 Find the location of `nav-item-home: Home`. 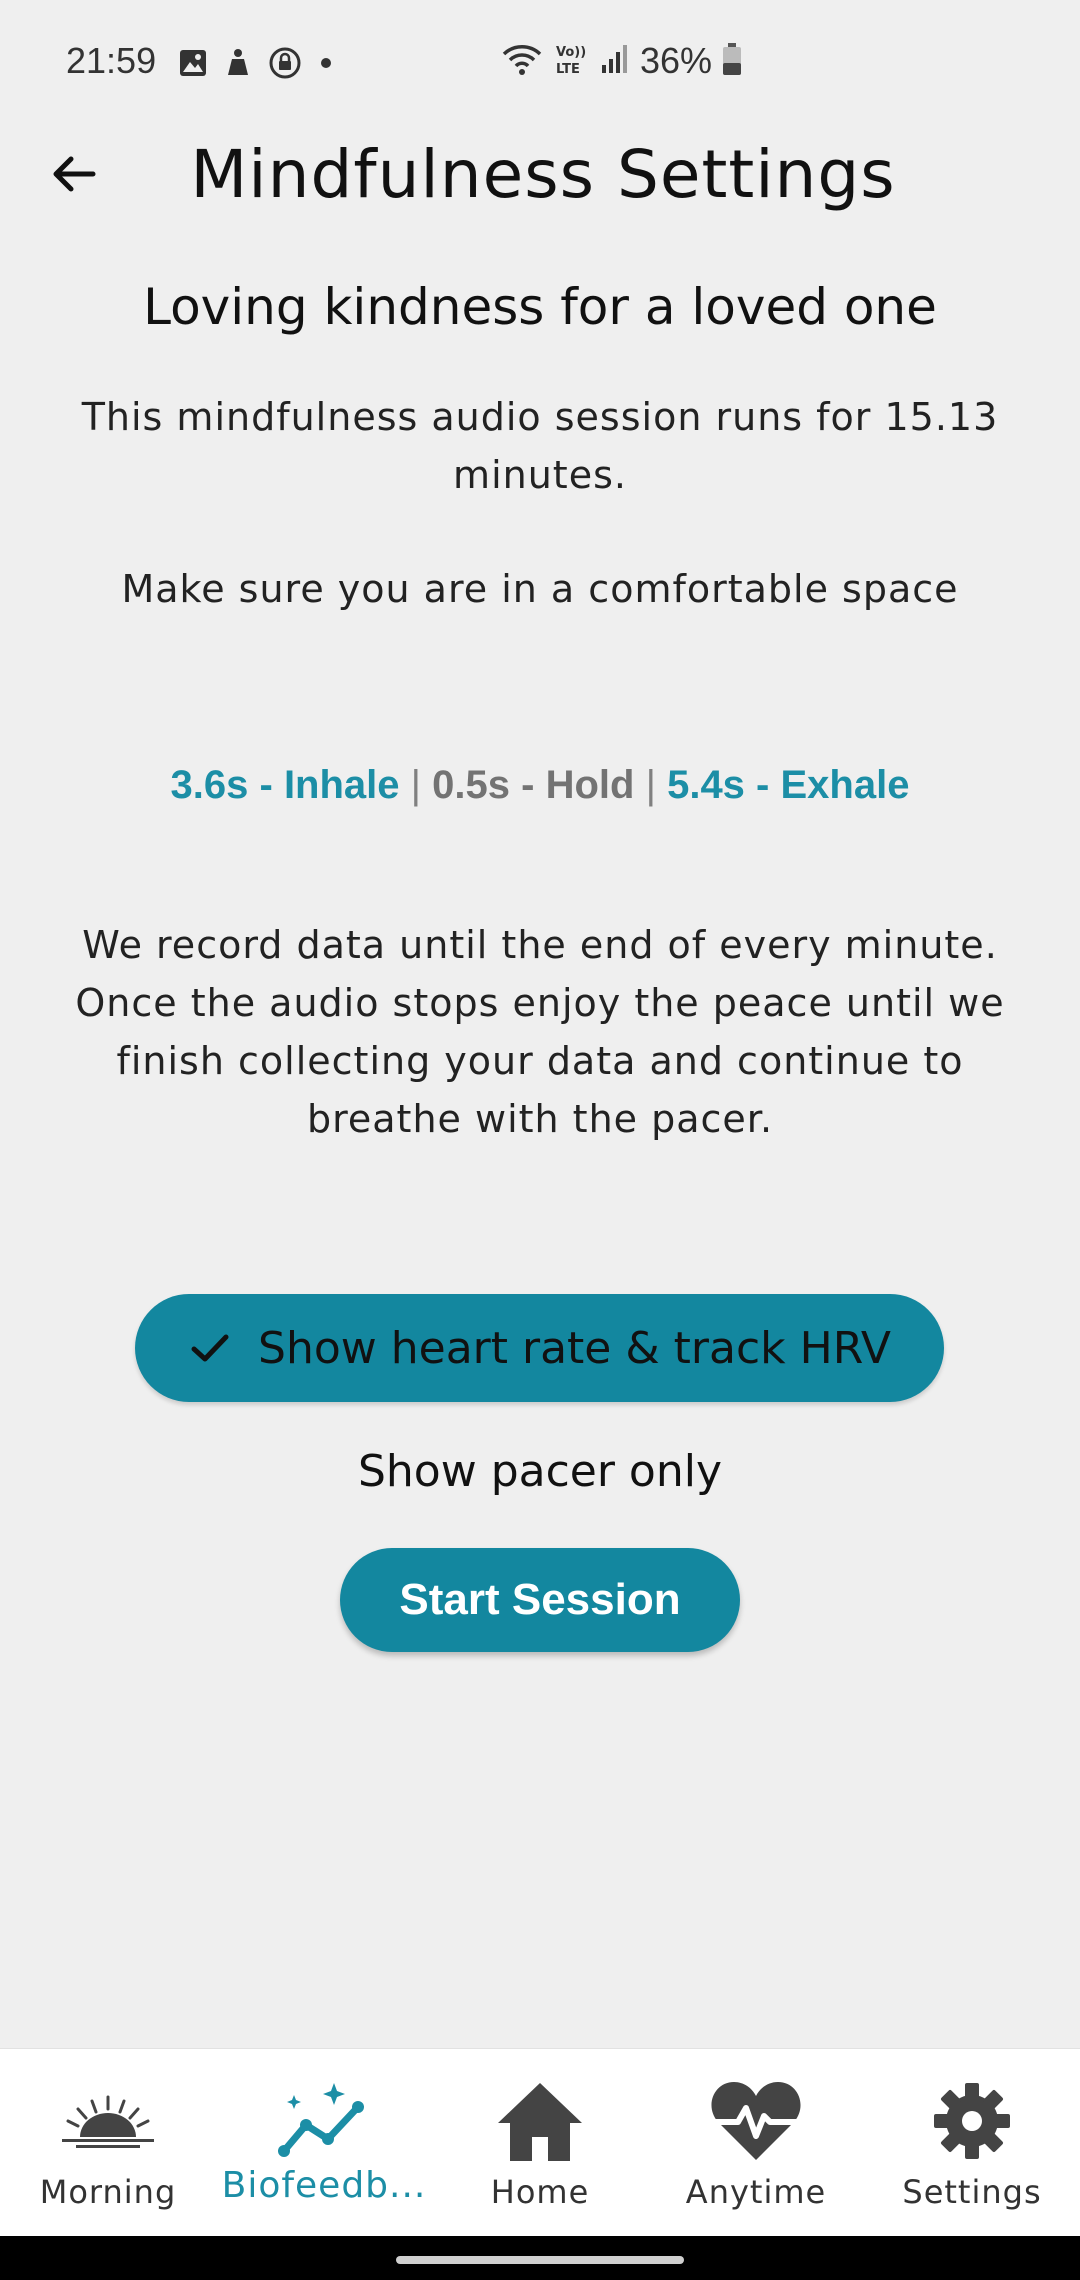

nav-item-home: Home is located at coordinates (540, 2143).